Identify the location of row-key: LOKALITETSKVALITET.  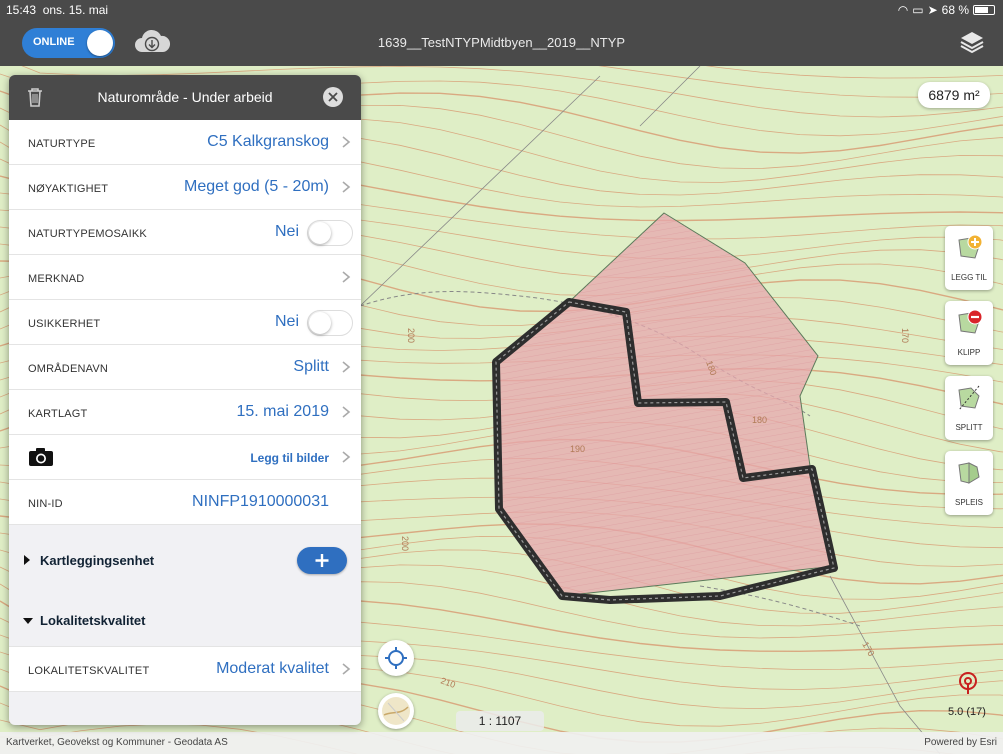
(89, 671).